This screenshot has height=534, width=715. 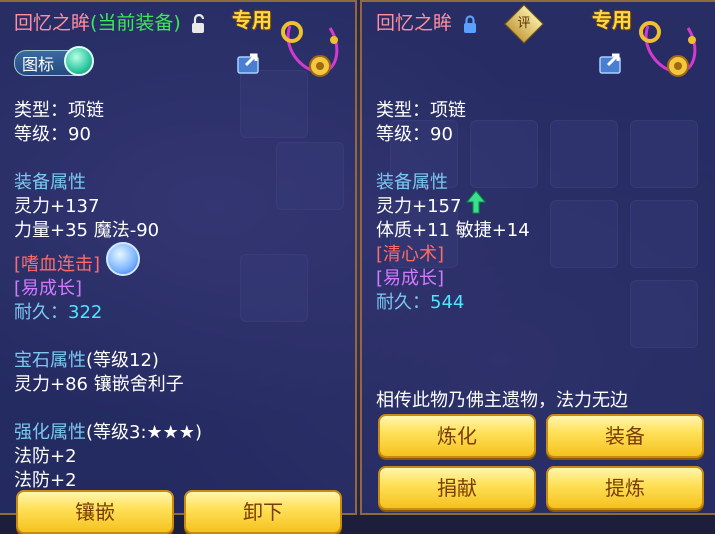 I want to click on up-arrow-icon, so click(x=476, y=202).